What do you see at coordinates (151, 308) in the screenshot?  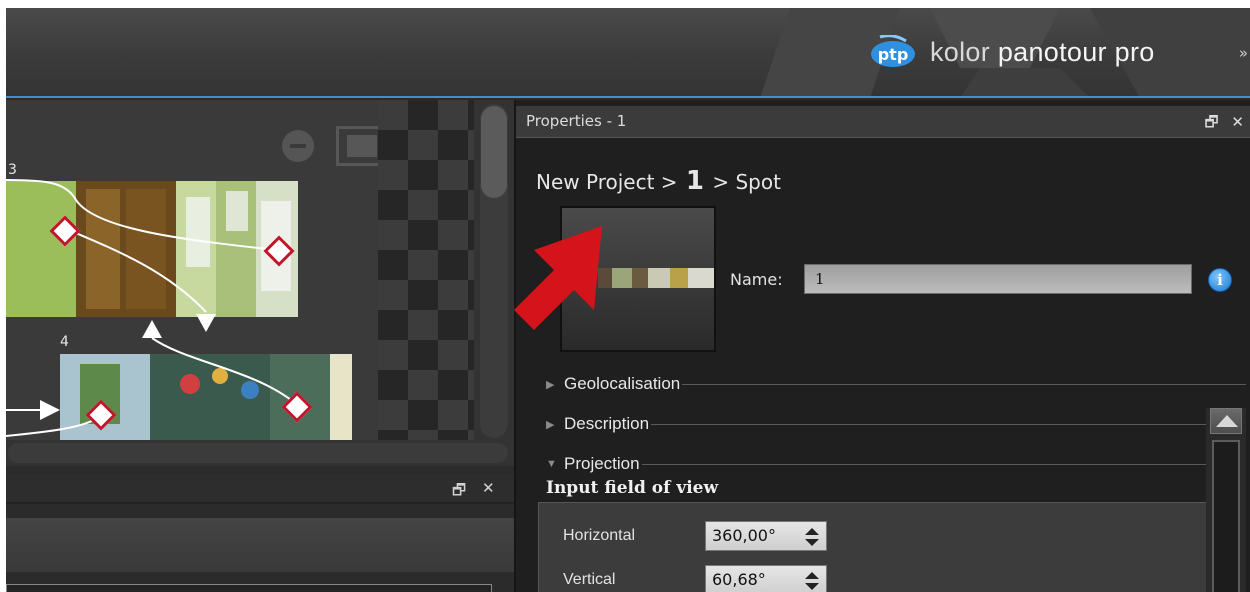 I see `graph-links` at bounding box center [151, 308].